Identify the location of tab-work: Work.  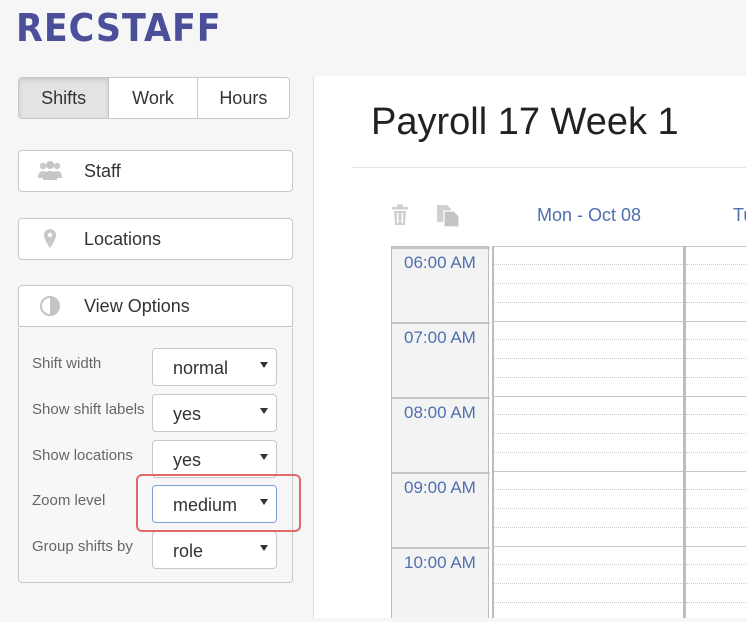
(153, 98).